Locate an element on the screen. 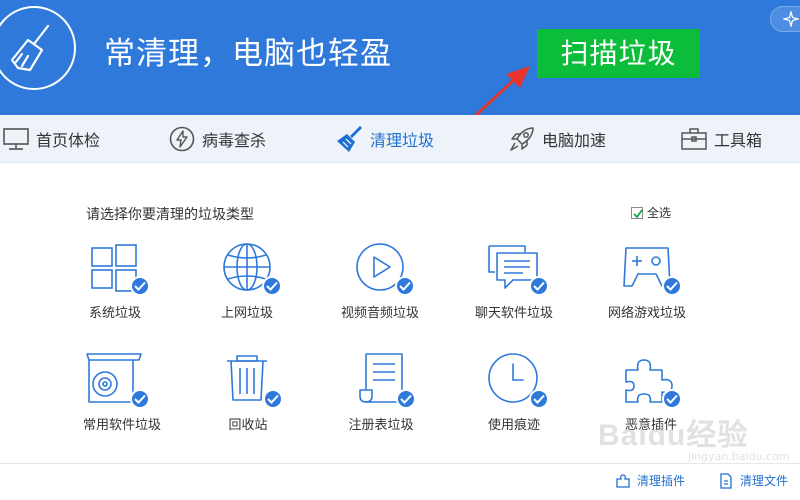 Image resolution: width=800 pixels, height=500 pixels. nav-item-speed-up: 电脑加速 is located at coordinates (557, 139).